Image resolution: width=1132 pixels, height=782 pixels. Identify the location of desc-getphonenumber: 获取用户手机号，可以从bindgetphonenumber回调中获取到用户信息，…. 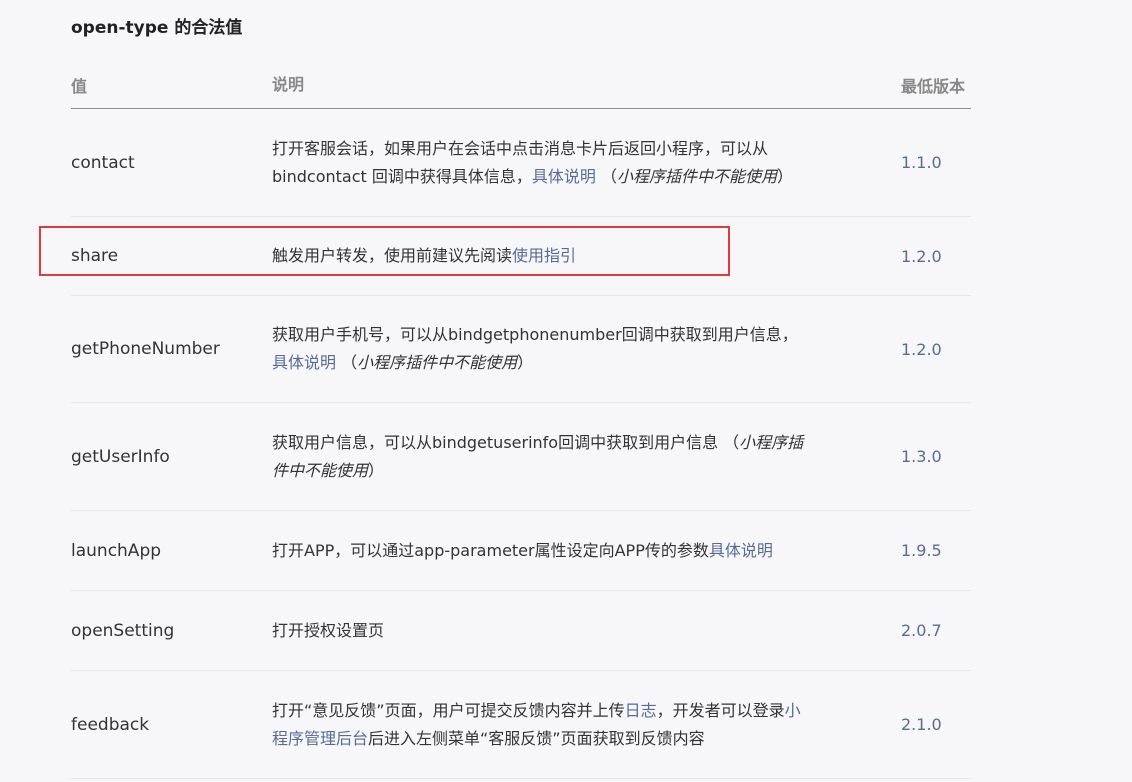
(572, 349).